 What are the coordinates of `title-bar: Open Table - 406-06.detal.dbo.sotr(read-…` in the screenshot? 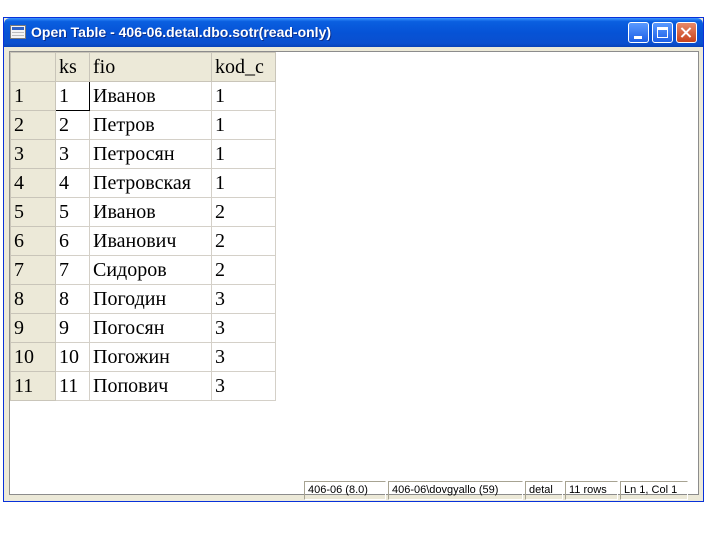 It's located at (353, 32).